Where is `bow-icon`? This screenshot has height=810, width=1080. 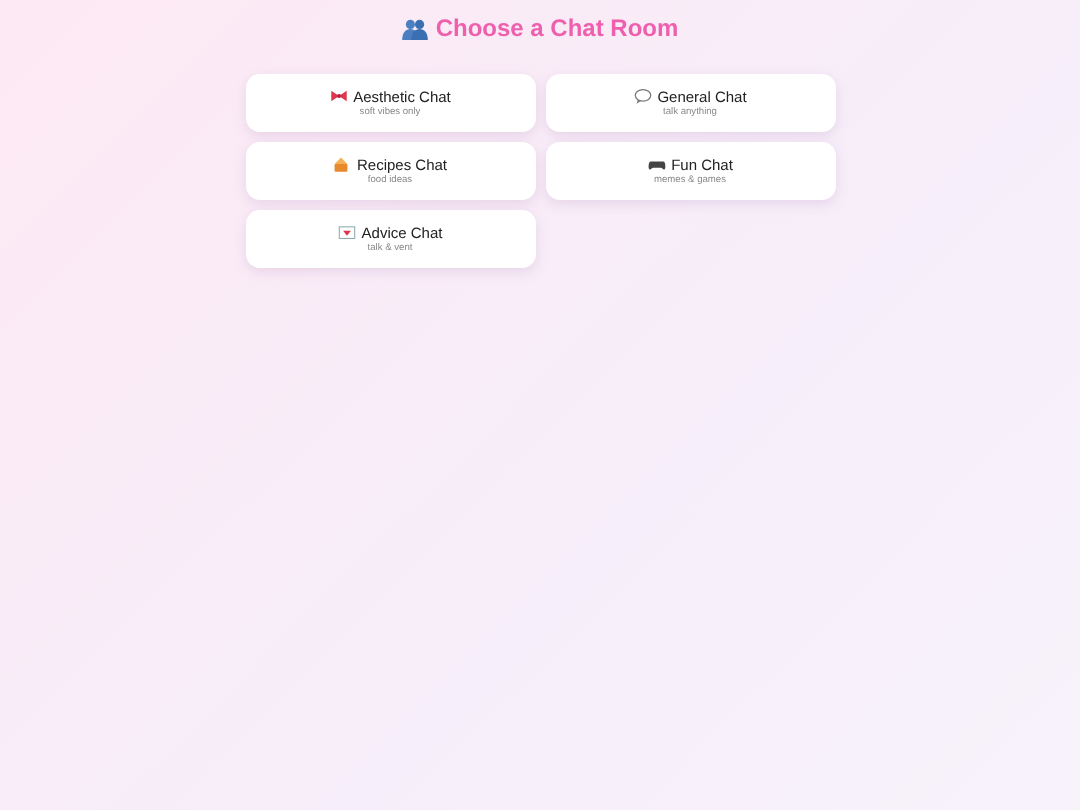
bow-icon is located at coordinates (338, 96).